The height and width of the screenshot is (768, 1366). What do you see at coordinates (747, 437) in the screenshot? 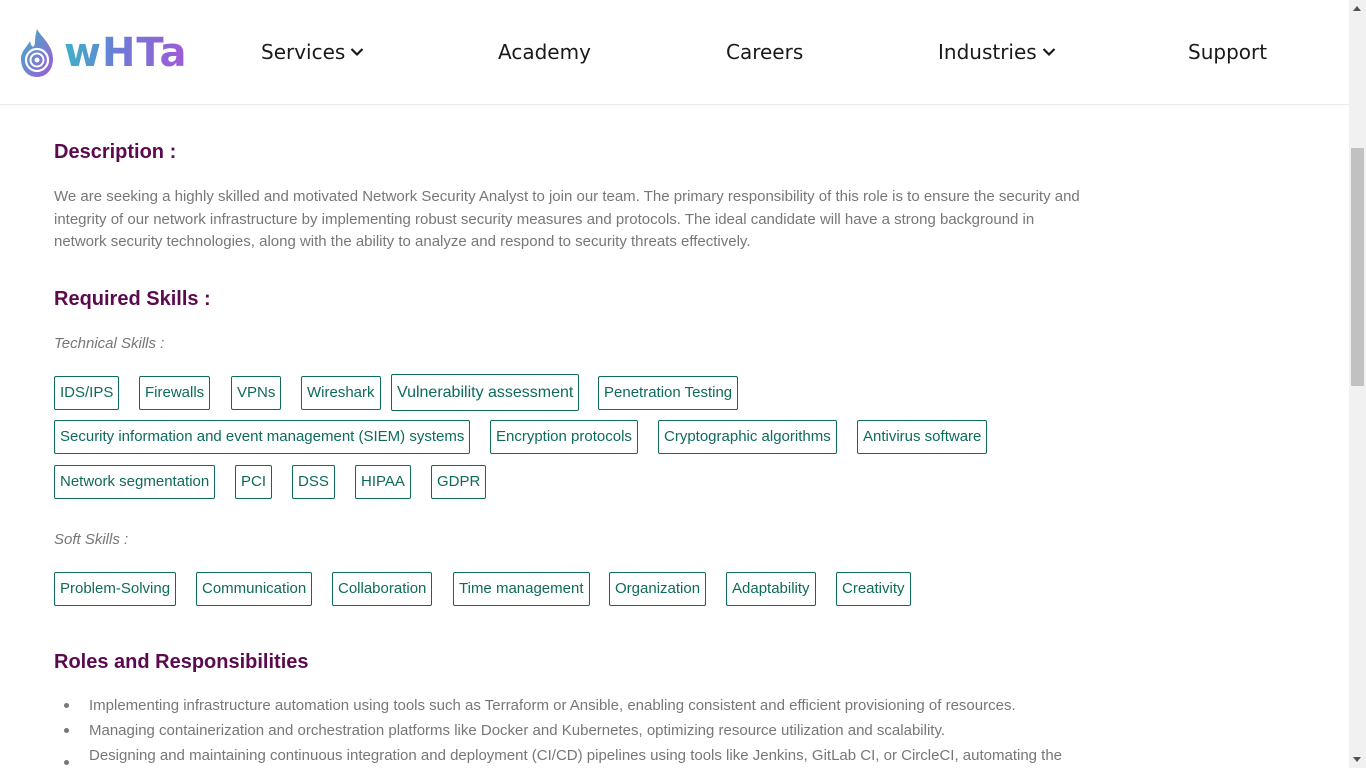
I see `skill-tag: Cryptographic algorithms` at bounding box center [747, 437].